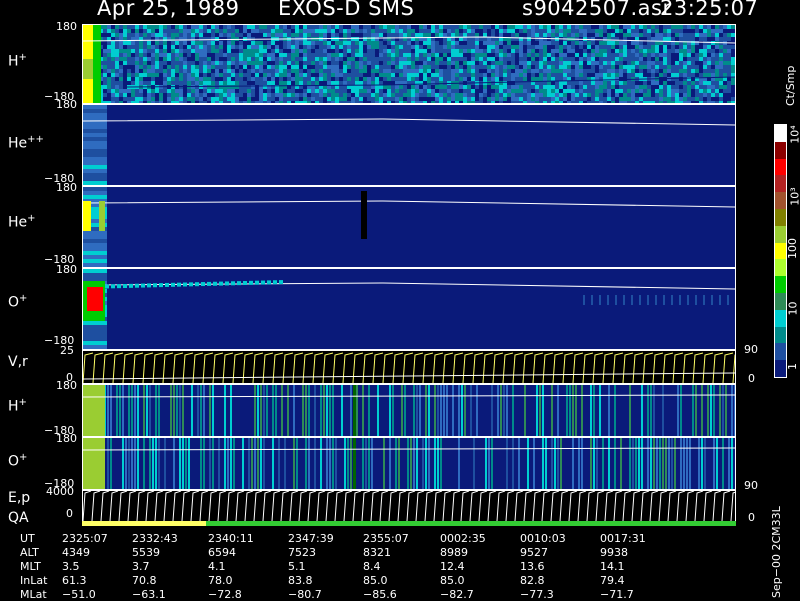 This screenshot has width=800, height=601. Describe the element at coordinates (66, 26) in the screenshot. I see `ytick-top: 180` at that location.